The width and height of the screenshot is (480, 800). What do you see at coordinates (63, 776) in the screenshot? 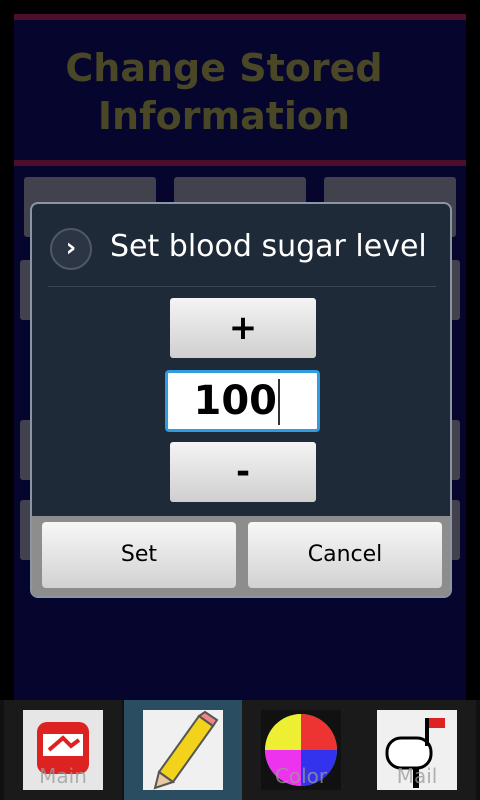
I see `tab-main-label: Main` at bounding box center [63, 776].